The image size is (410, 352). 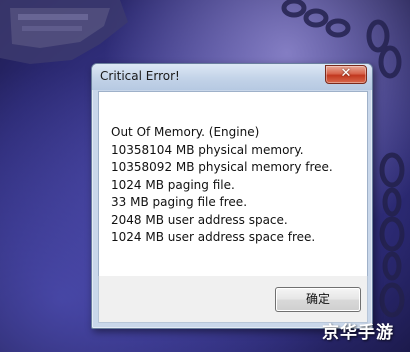 What do you see at coordinates (207, 149) in the screenshot?
I see `message-line: 10358104 MB physical memory.` at bounding box center [207, 149].